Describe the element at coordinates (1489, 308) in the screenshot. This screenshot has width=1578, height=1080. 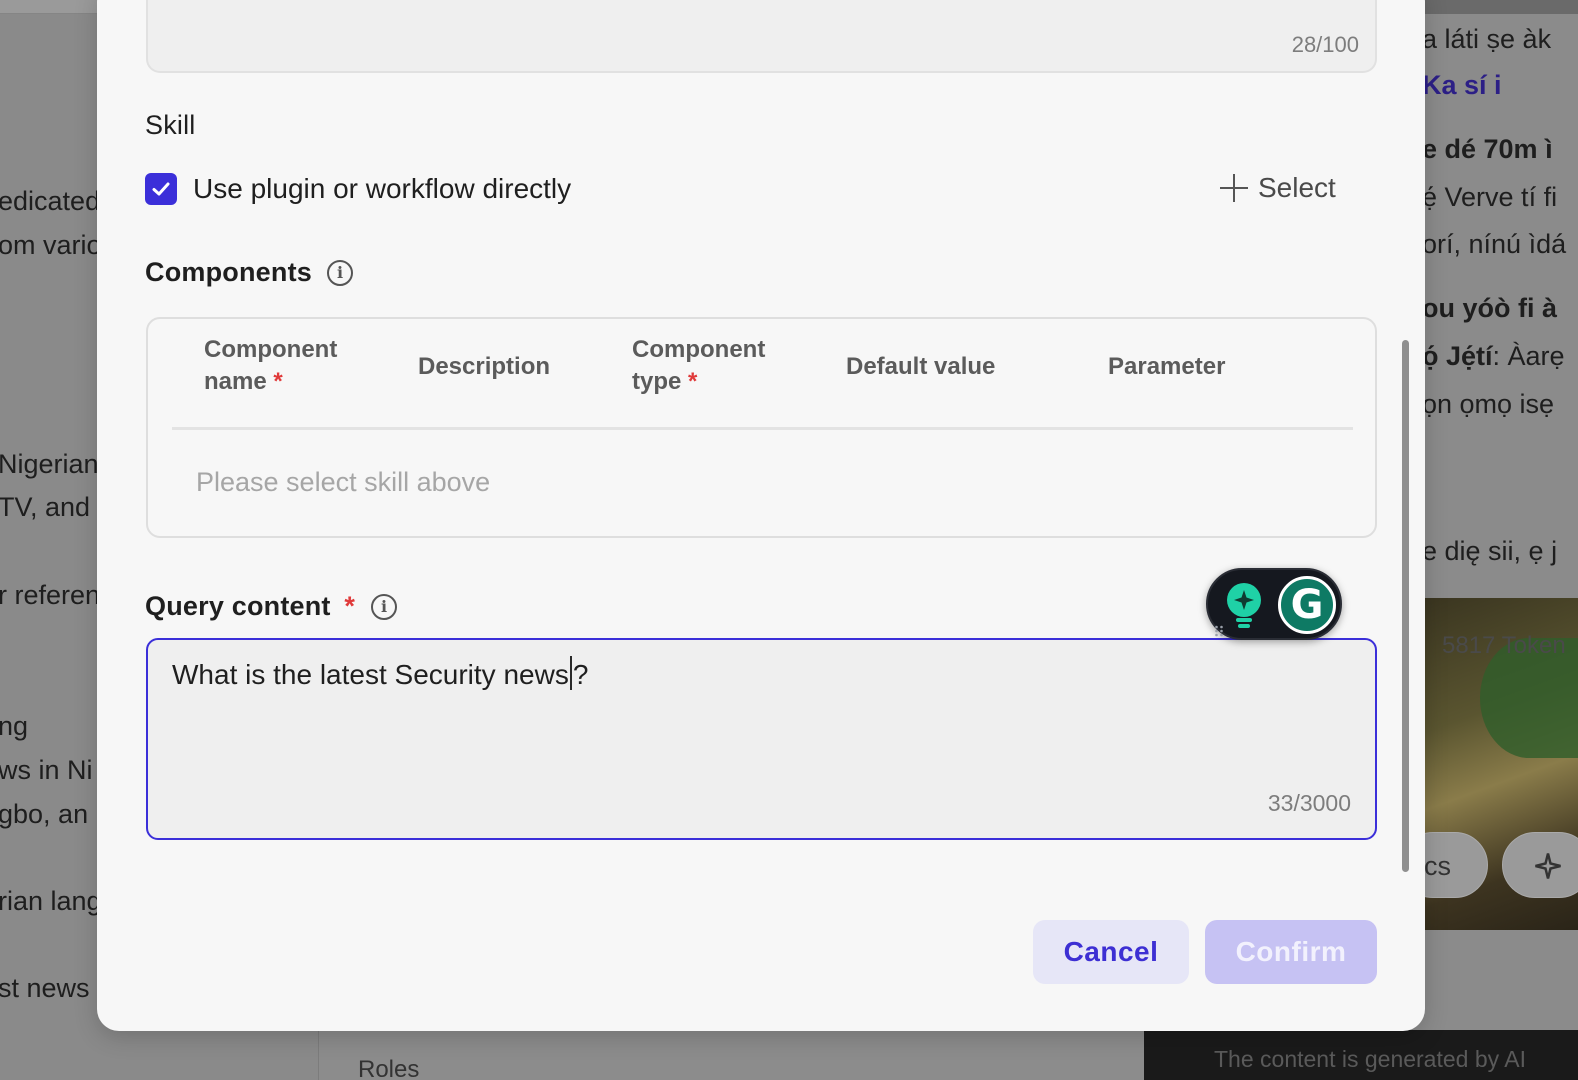
I see `background-text: ou yóò fi à` at that location.